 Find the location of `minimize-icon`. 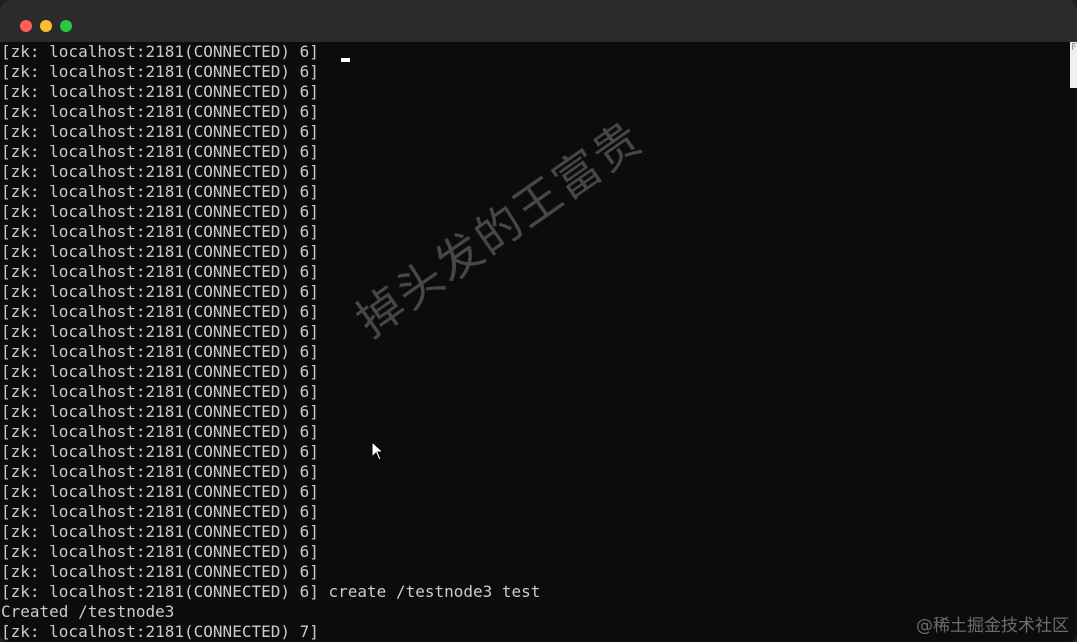

minimize-icon is located at coordinates (46, 26).